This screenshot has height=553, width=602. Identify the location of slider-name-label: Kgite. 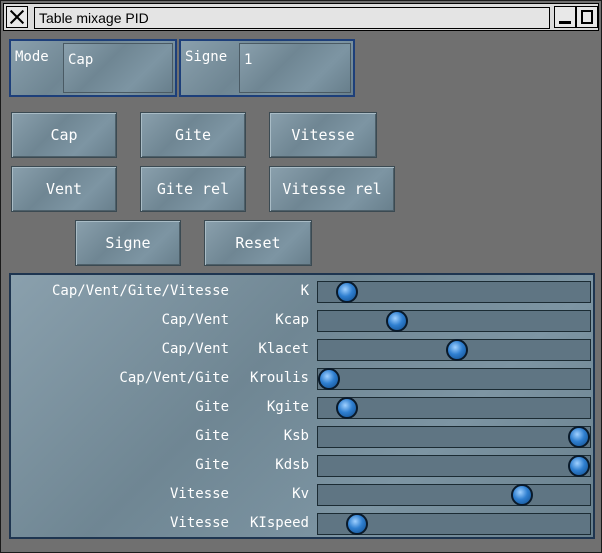
(287, 407).